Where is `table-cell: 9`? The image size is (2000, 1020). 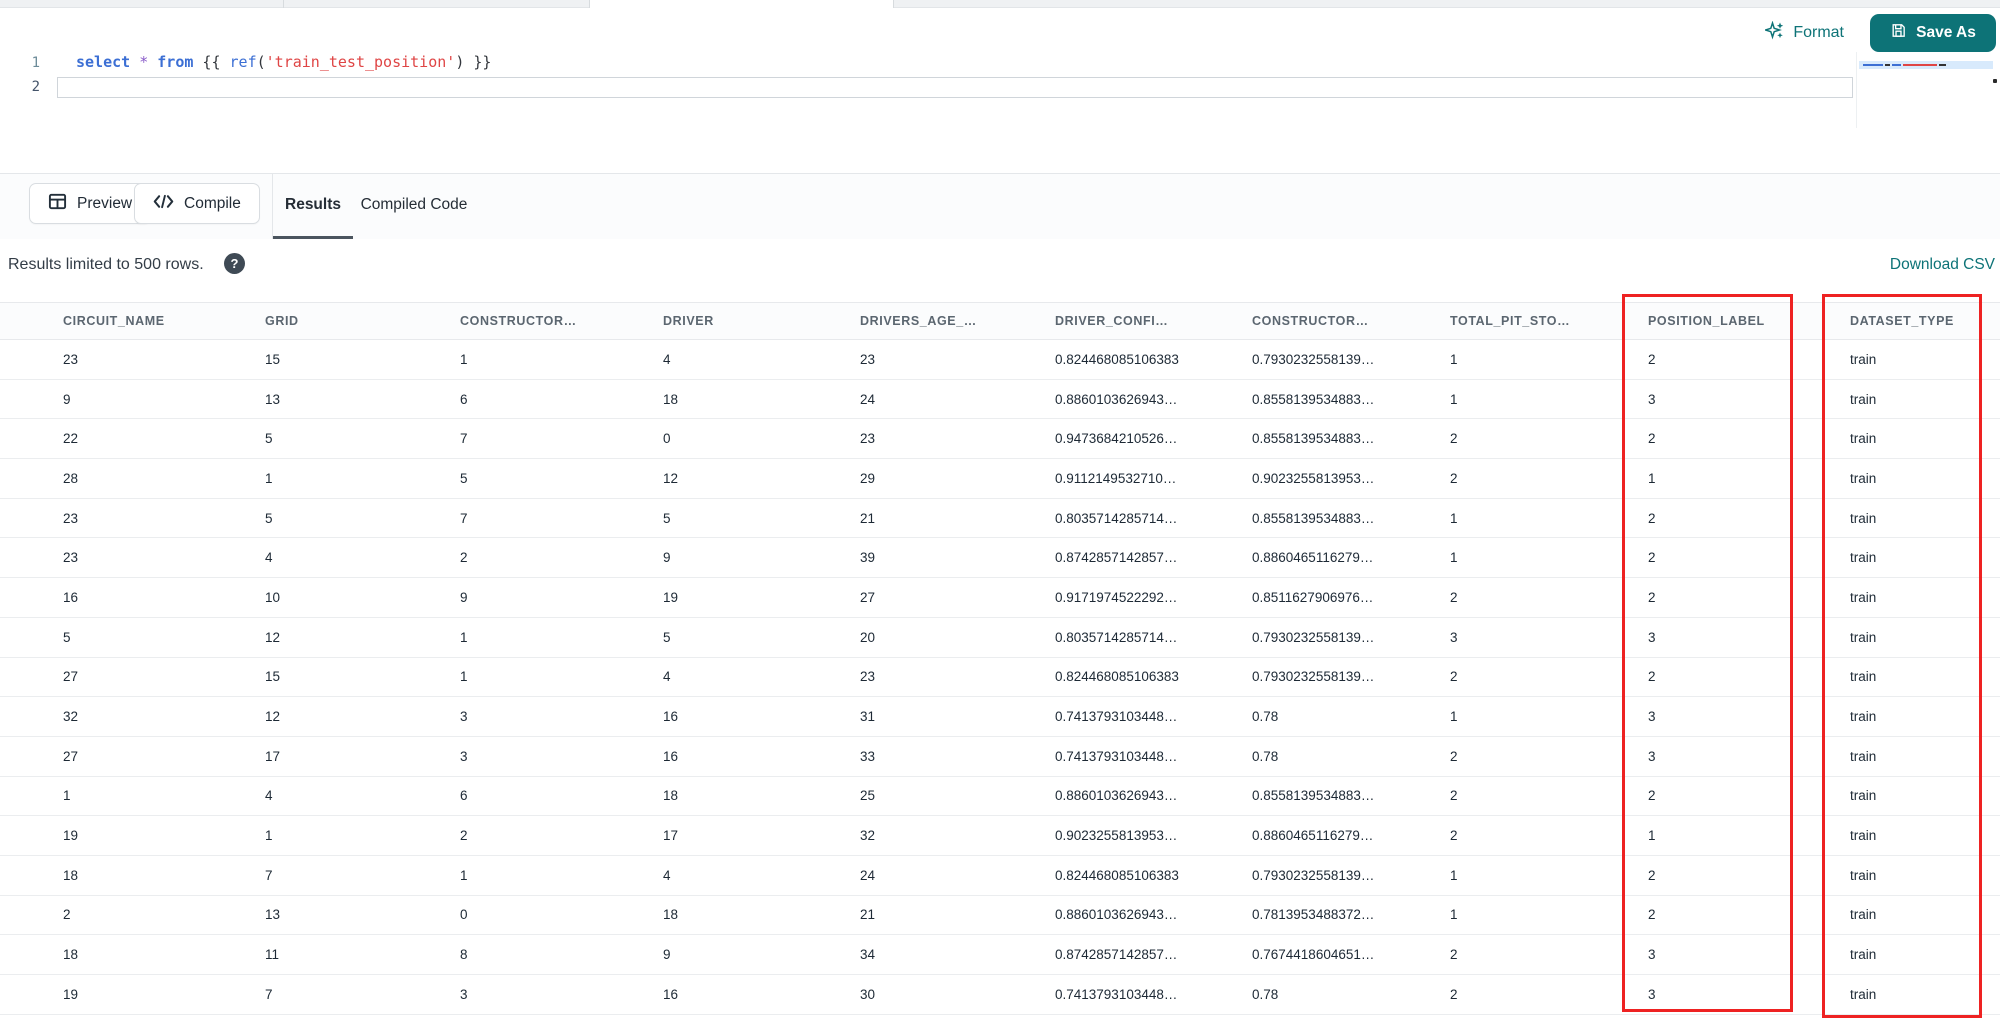 table-cell: 9 is located at coordinates (667, 558).